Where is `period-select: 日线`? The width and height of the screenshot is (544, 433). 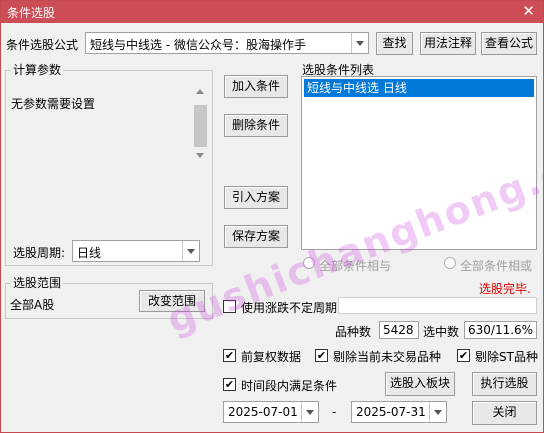
period-select: 日线 is located at coordinates (136, 251).